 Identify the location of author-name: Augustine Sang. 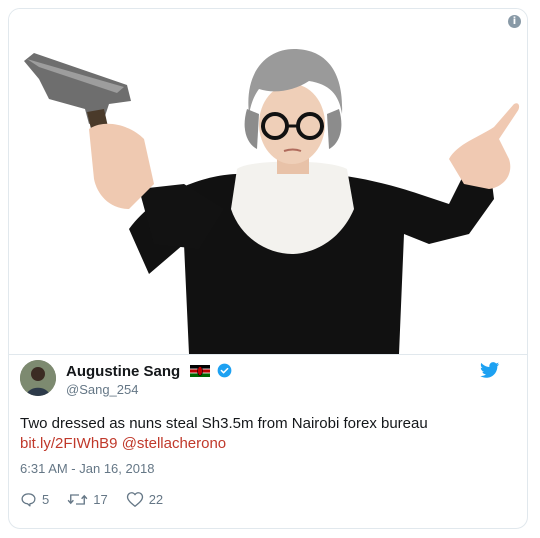
(123, 371).